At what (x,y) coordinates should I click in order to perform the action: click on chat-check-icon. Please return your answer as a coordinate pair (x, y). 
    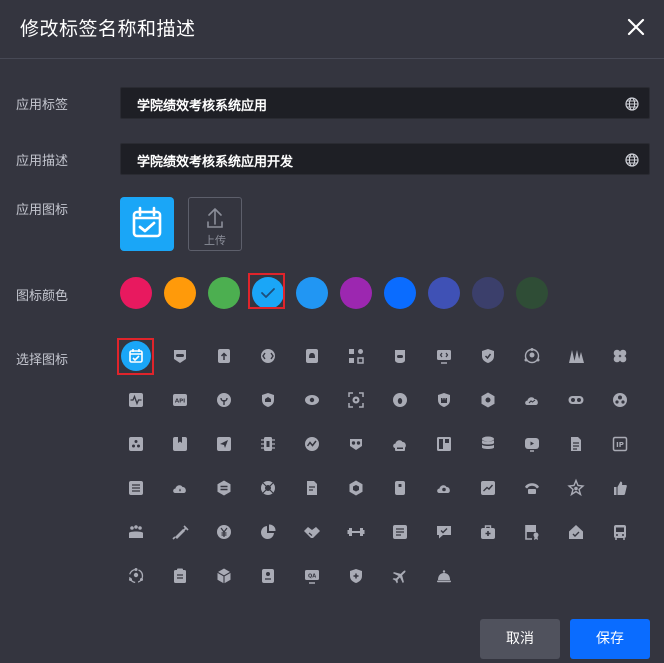
    Looking at the image, I should click on (444, 532).